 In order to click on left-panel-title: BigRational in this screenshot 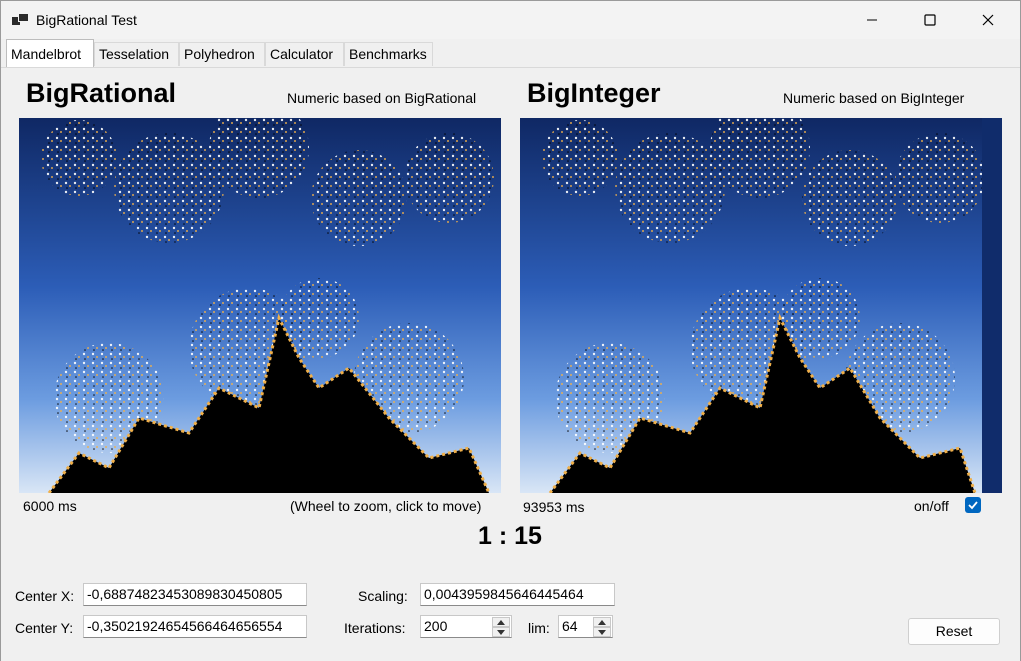, I will do `click(101, 93)`.